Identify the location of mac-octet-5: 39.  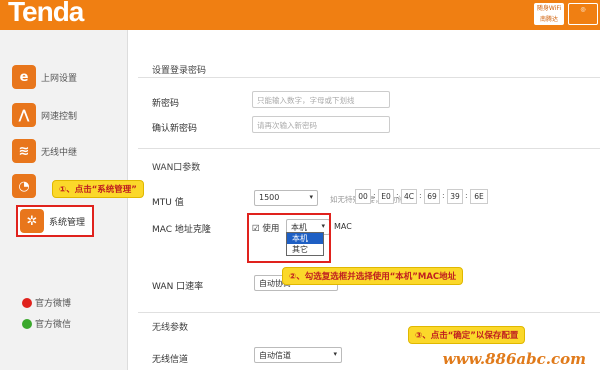
(455, 196).